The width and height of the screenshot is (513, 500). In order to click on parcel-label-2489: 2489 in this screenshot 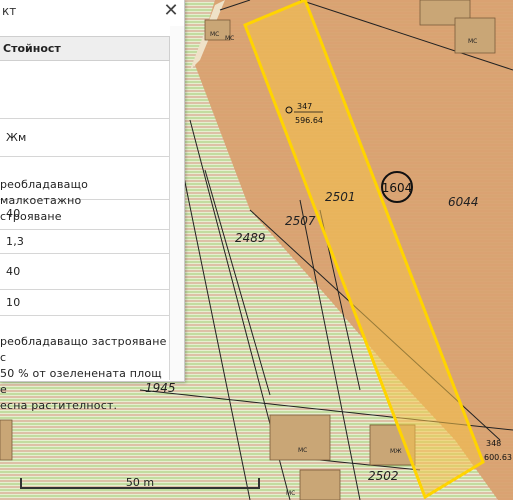, I will do `click(250, 238)`.